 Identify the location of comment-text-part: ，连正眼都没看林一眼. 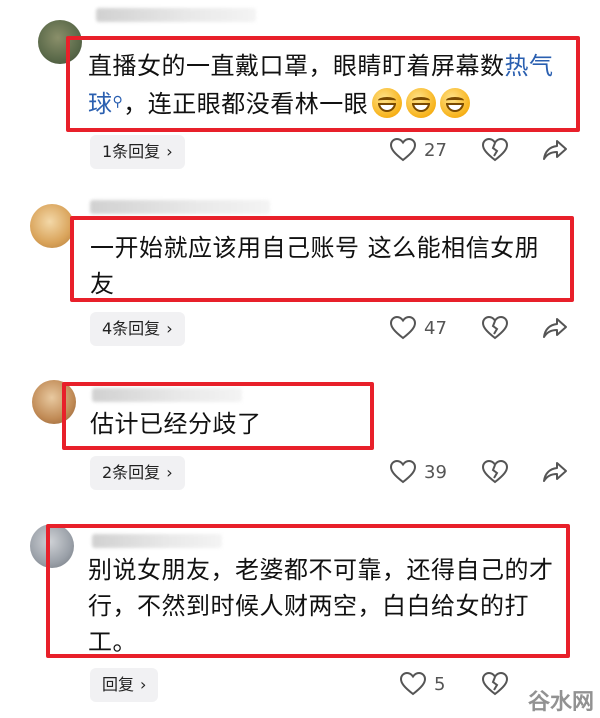
(246, 104).